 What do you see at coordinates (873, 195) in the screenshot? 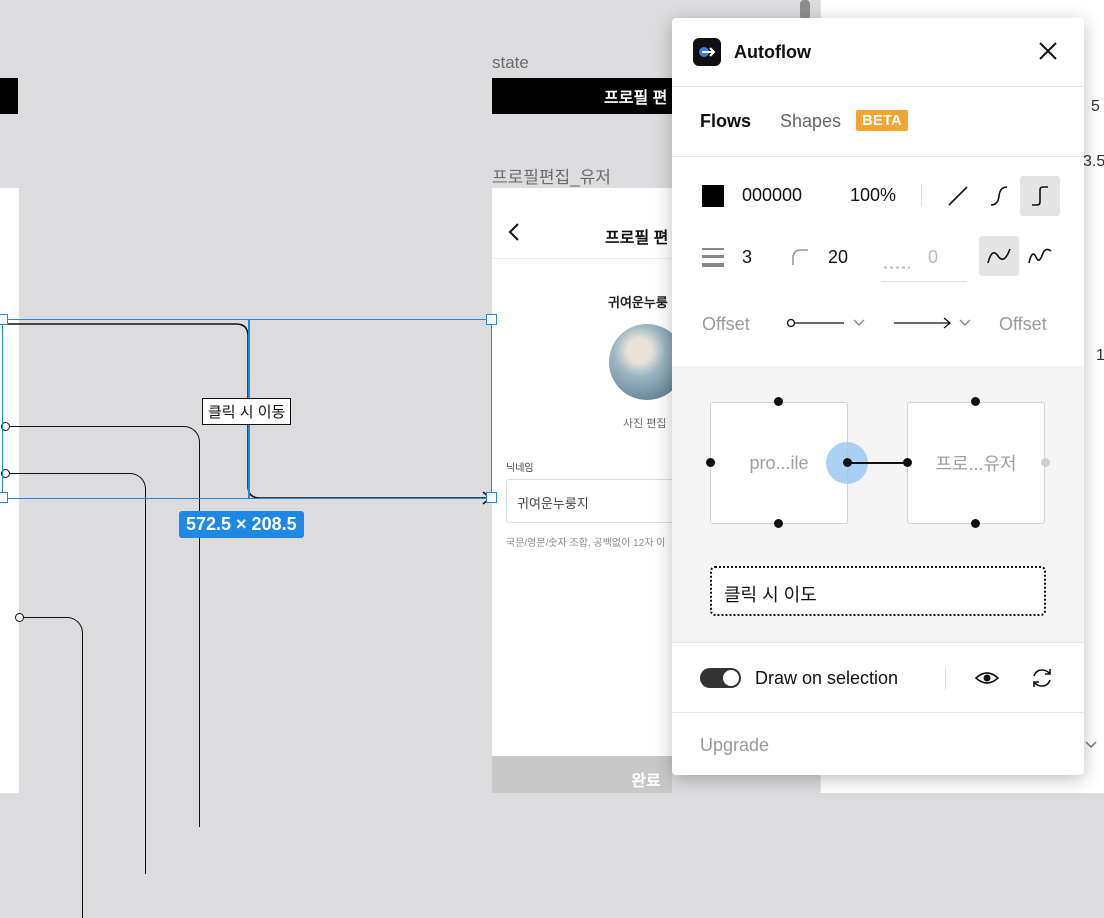
I see `opacity-input: 100%` at bounding box center [873, 195].